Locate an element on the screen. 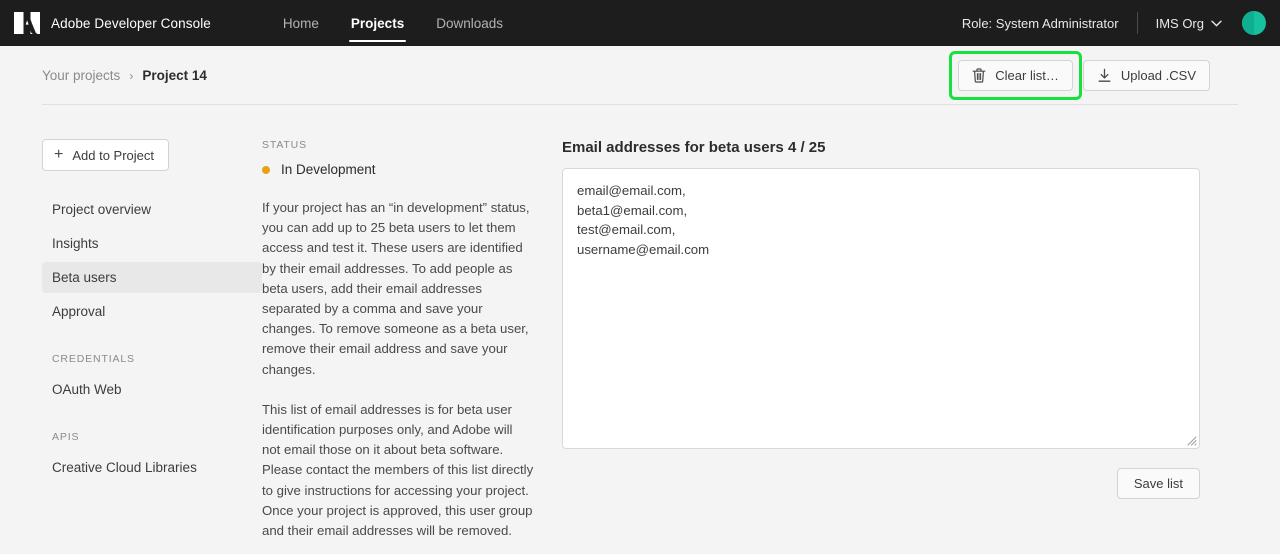 Image resolution: width=1280 pixels, height=554 pixels. status-badge: In Development is located at coordinates (398, 169).